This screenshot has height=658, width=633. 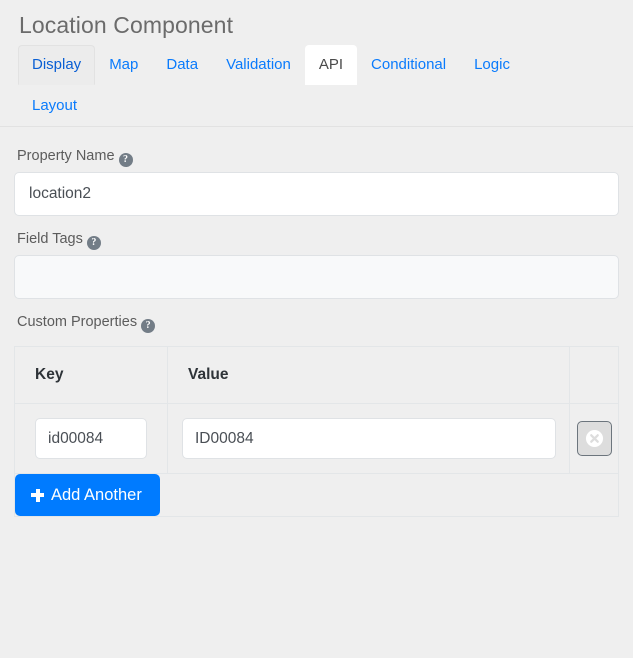 I want to click on tabs-bottom-divider, so click(x=316, y=126).